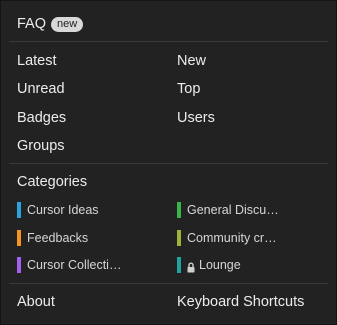 The image size is (337, 325). Describe the element at coordinates (58, 238) in the screenshot. I see `category-label: Feedbacks` at that location.